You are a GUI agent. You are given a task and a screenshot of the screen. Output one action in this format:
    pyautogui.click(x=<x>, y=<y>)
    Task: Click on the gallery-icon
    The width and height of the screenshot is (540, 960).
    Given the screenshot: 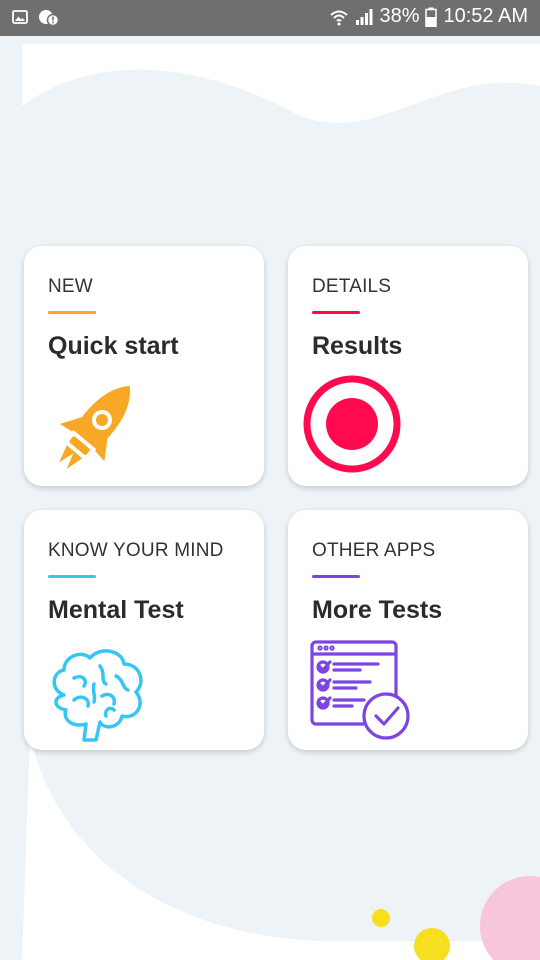 What is the action you would take?
    pyautogui.click(x=20, y=17)
    